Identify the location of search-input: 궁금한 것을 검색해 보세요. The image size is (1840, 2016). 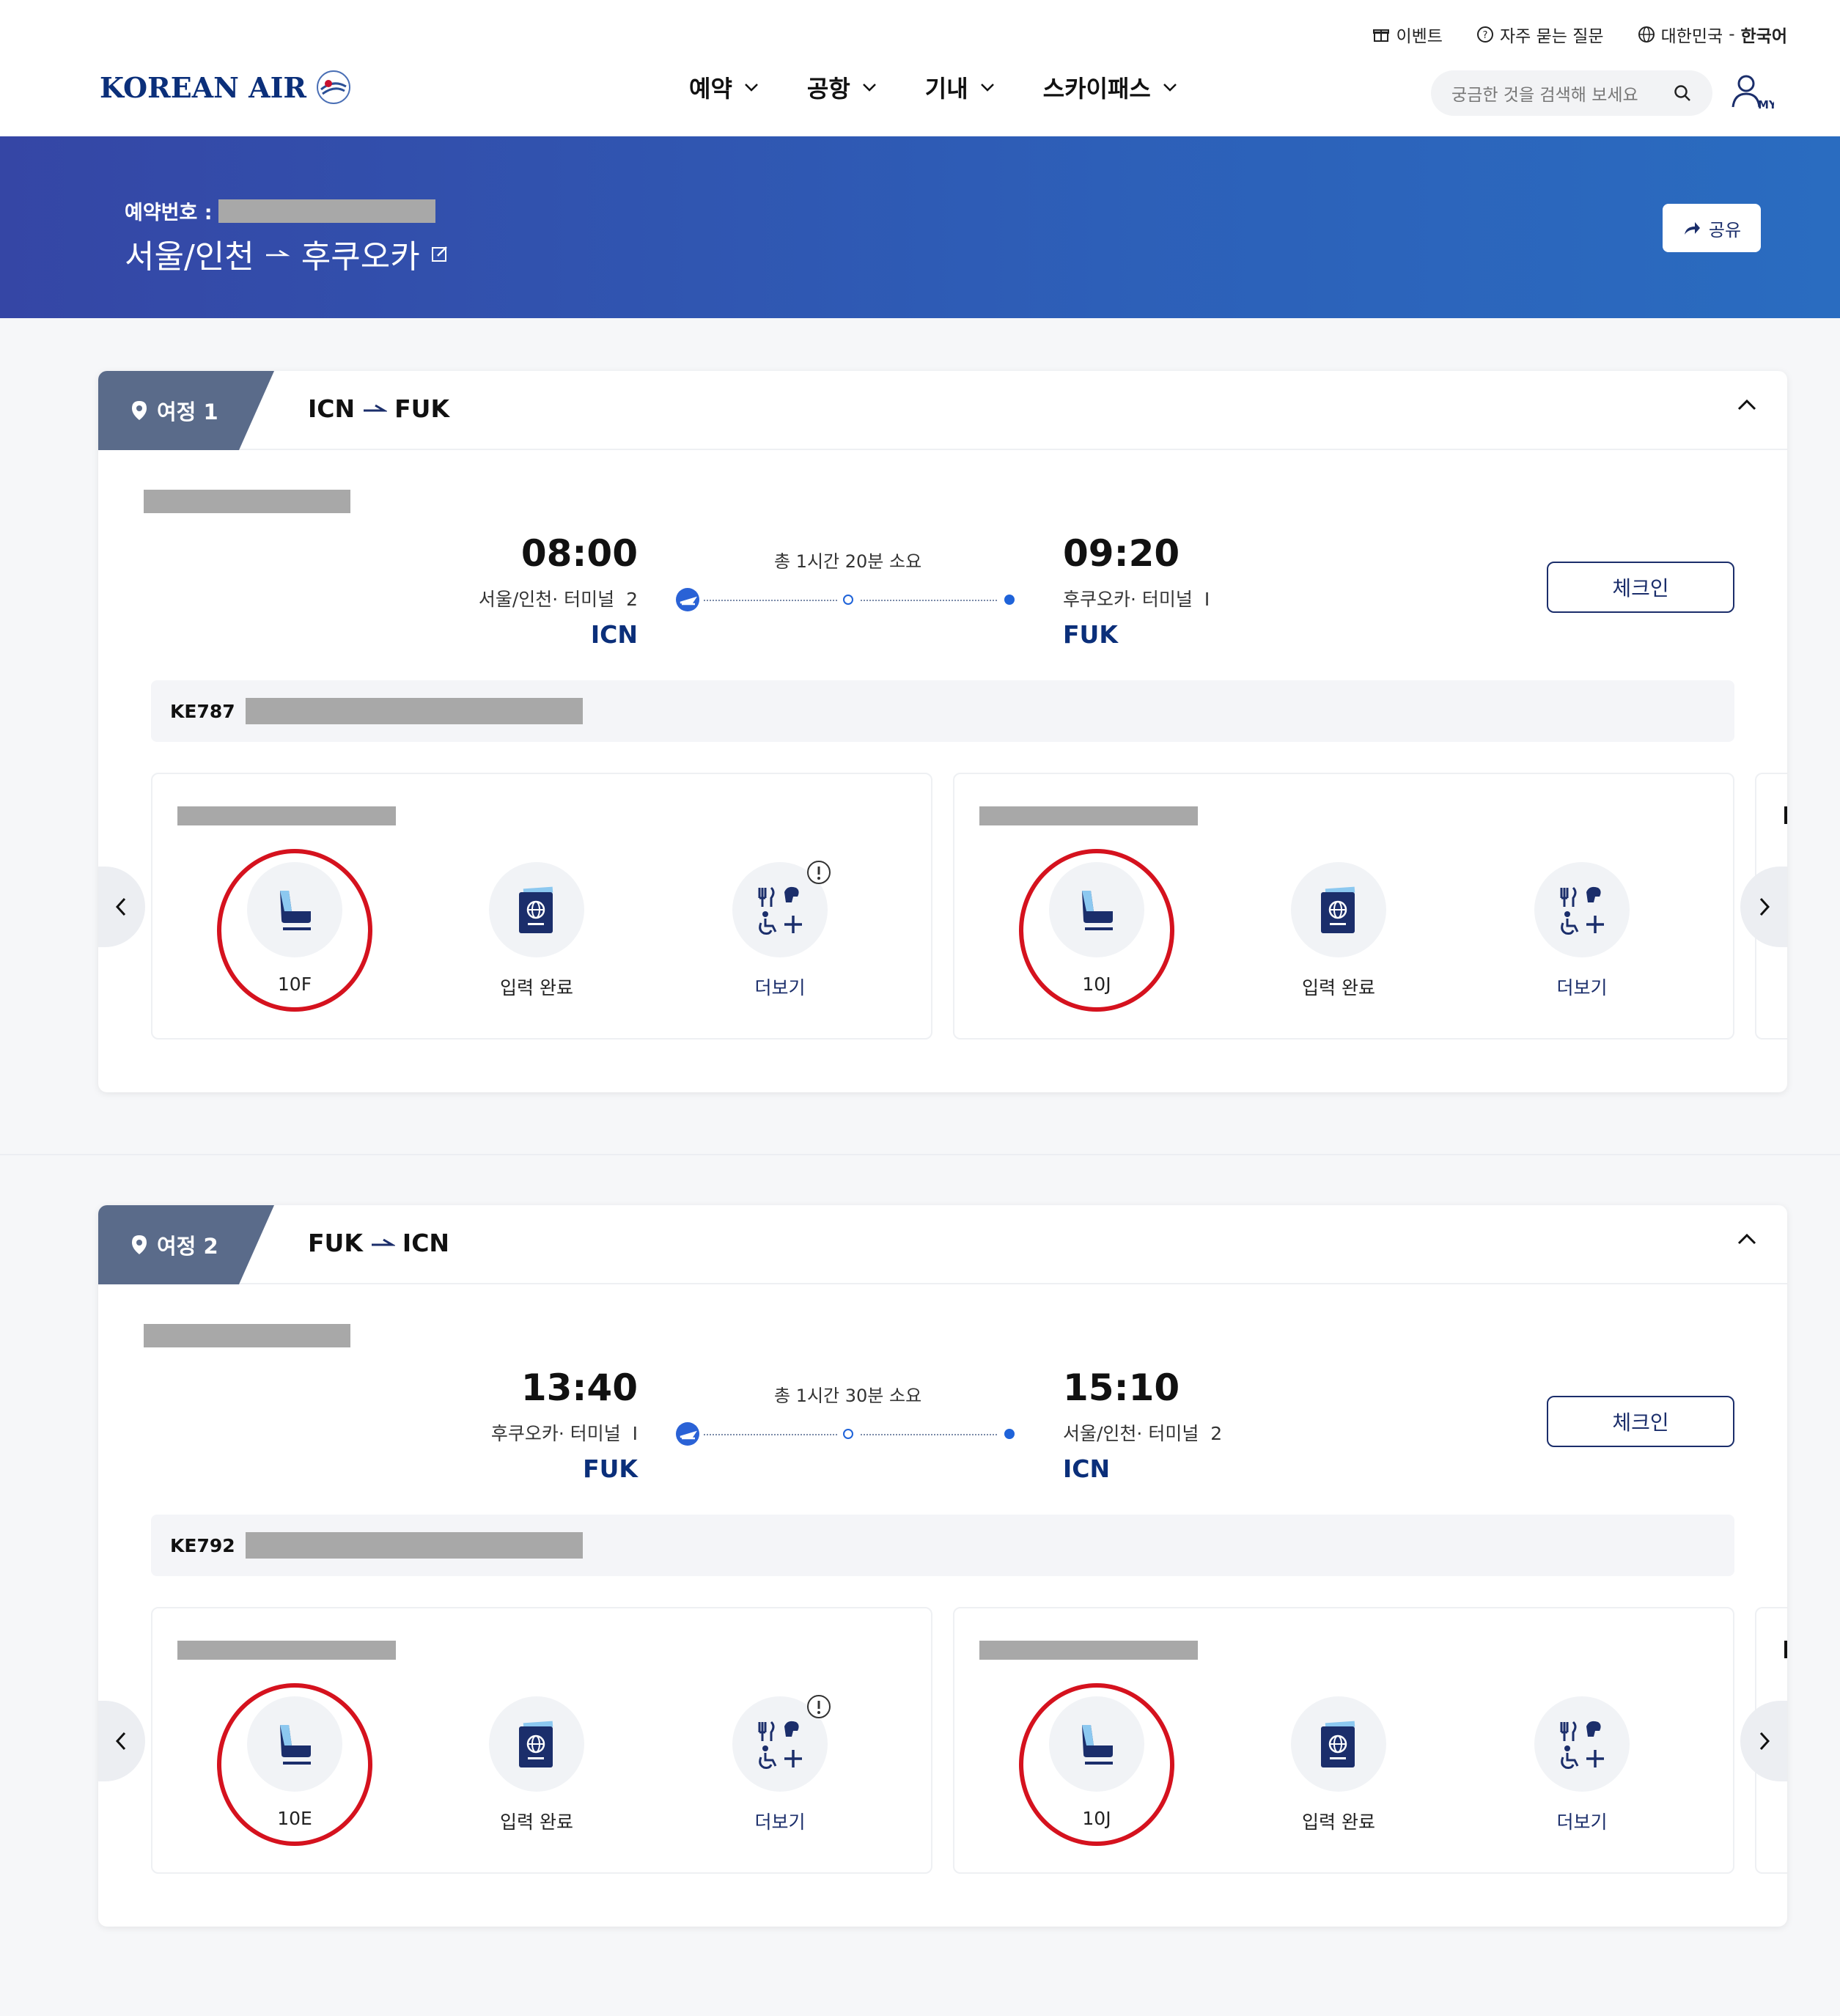
(1571, 93).